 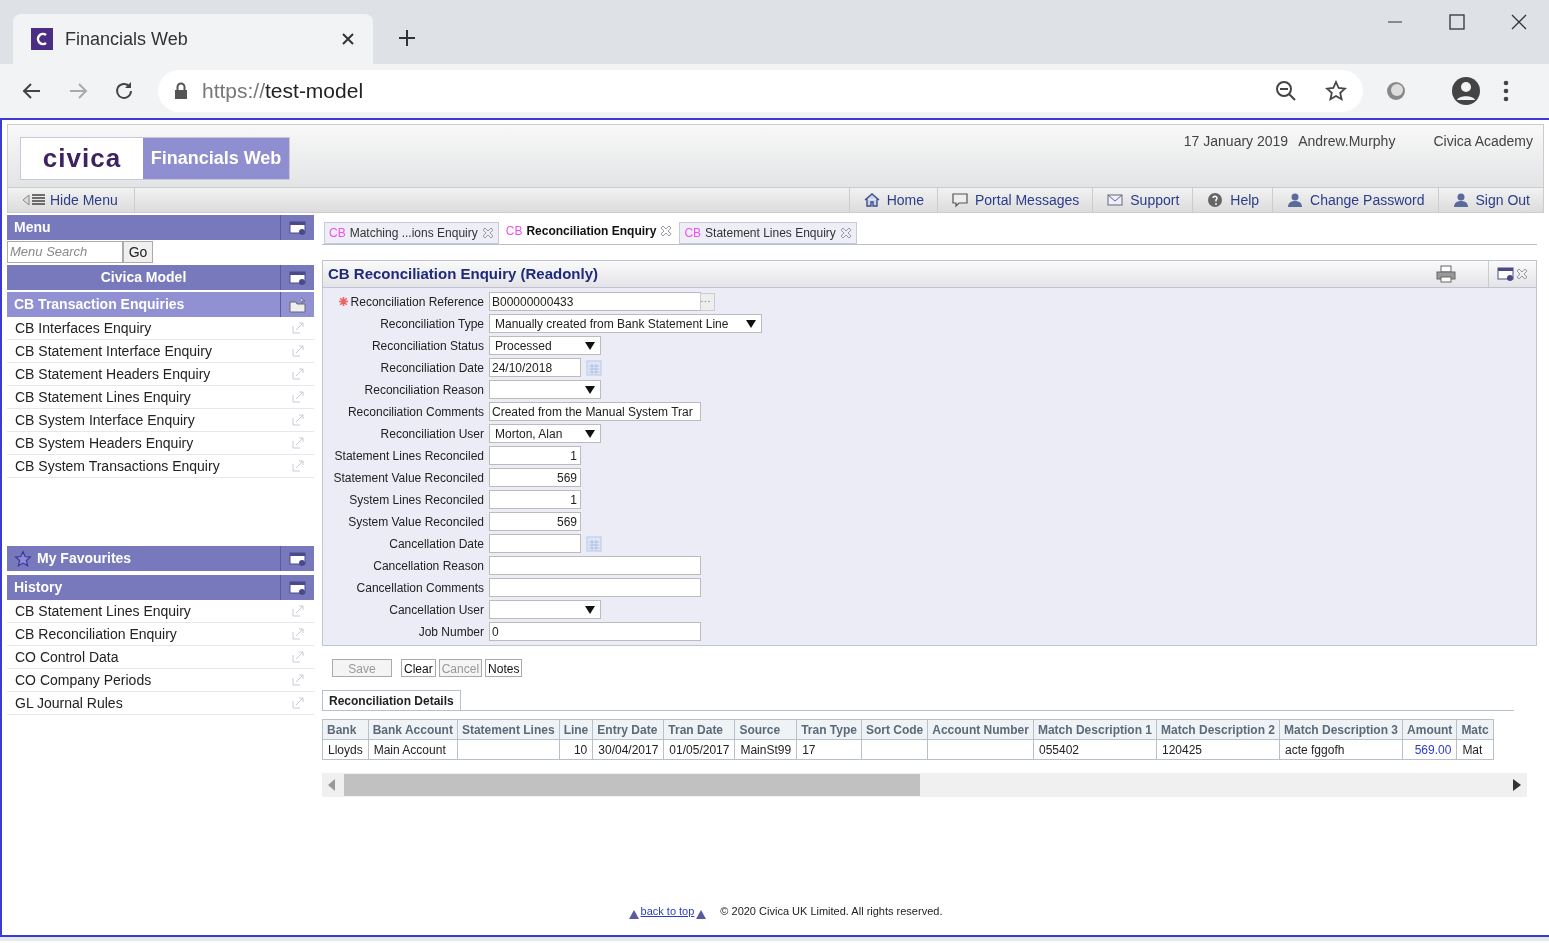 I want to click on select-field: Manually created from Bank Statement Line, so click(x=625, y=323).